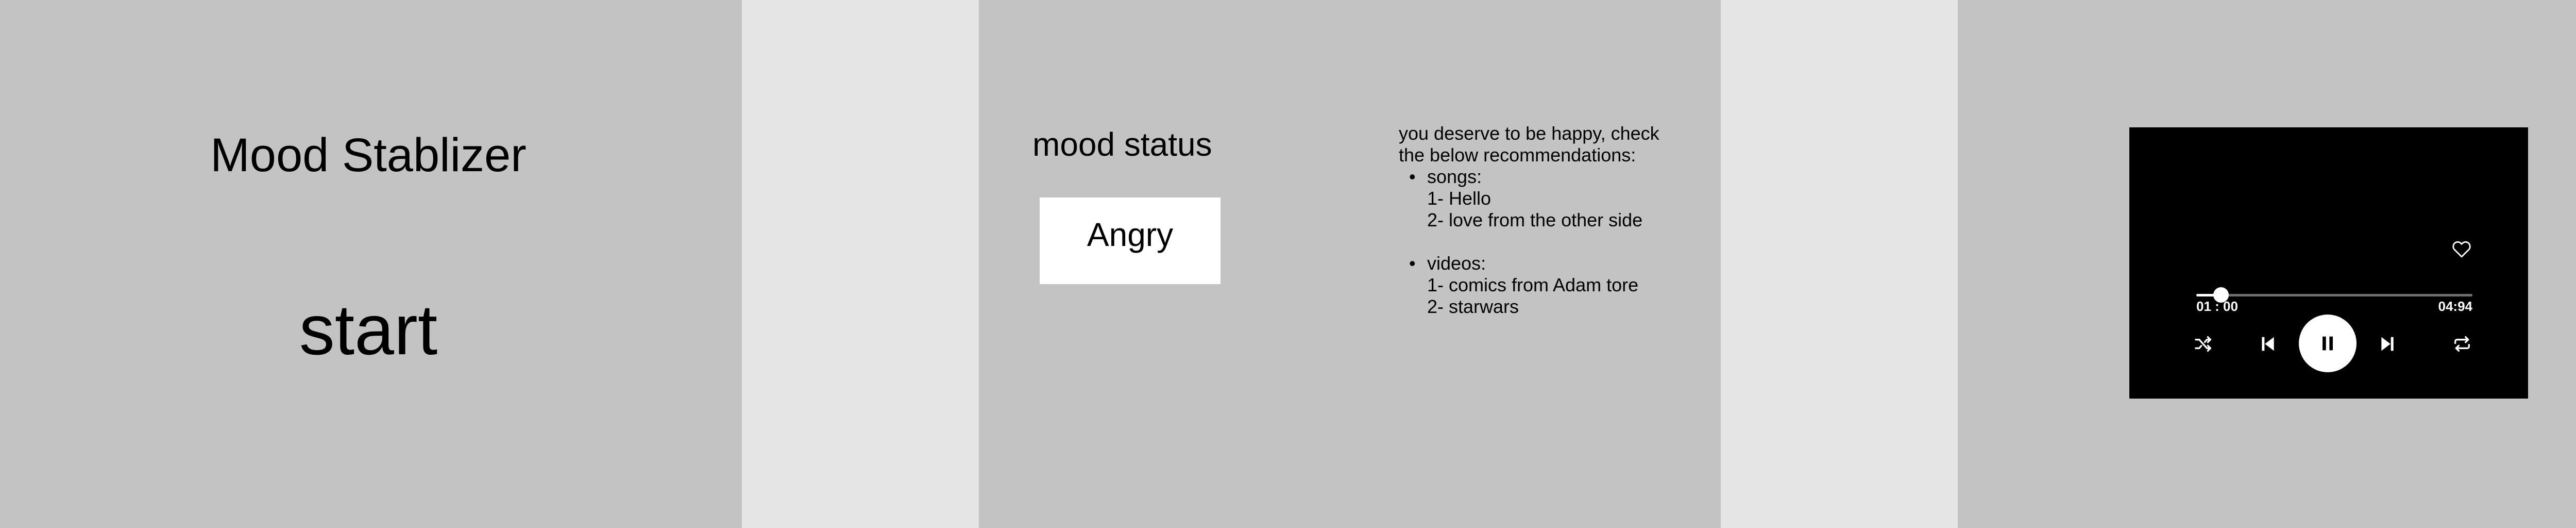 This screenshot has height=528, width=2576. I want to click on mood-value-box: Angry, so click(1130, 240).